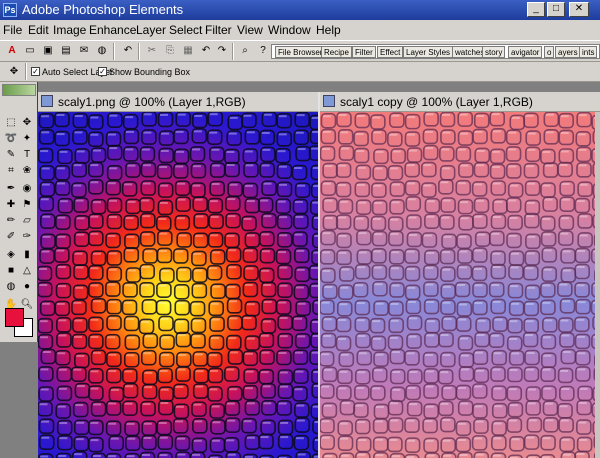 This screenshot has height=458, width=600. Describe the element at coordinates (11, 271) in the screenshot. I see `shape-tool-icon: ■` at that location.